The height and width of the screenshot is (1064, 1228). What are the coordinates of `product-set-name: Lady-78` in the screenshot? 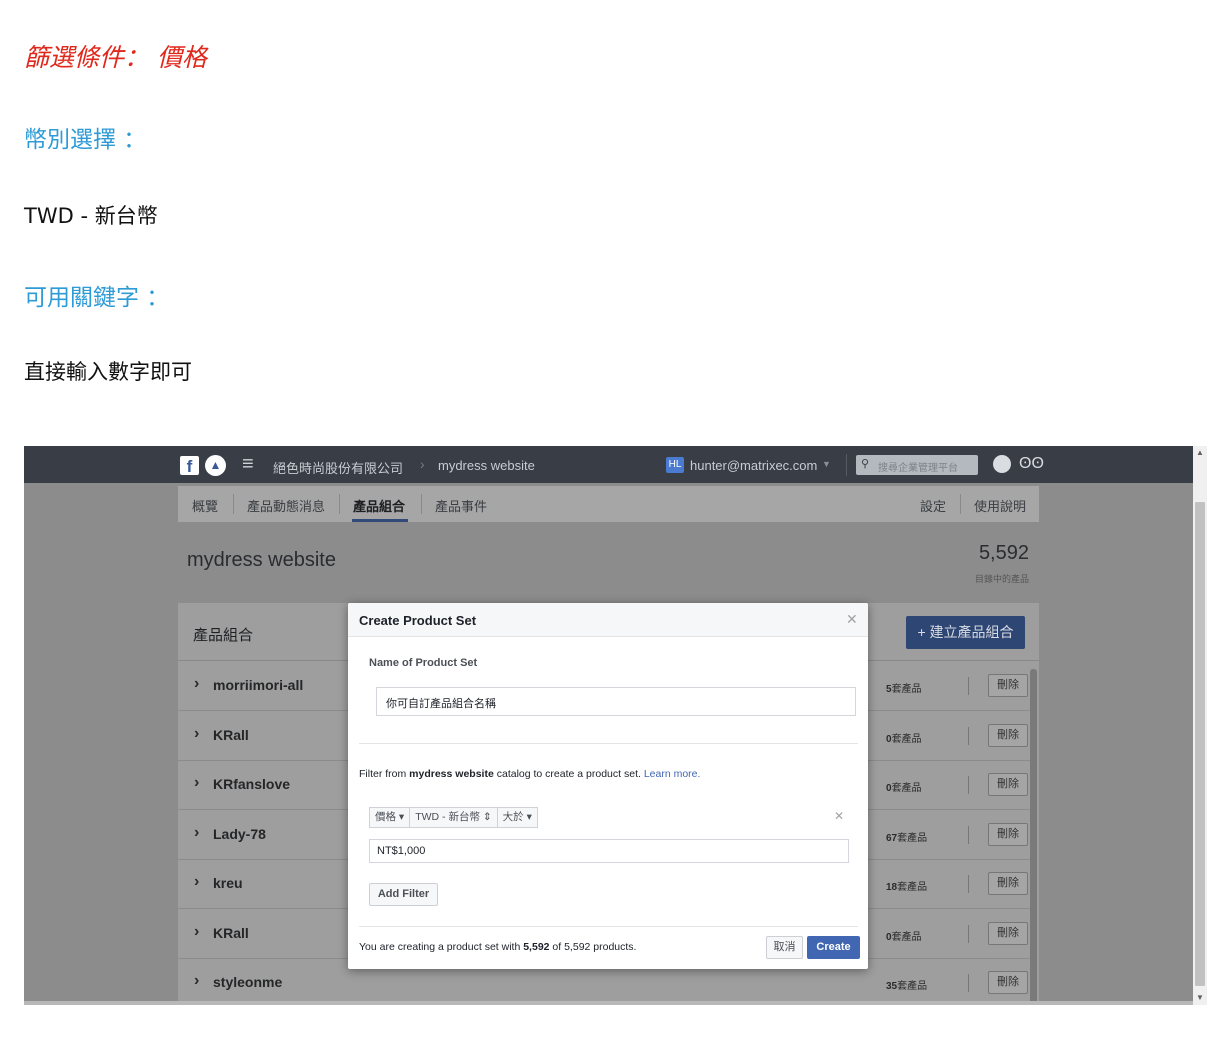 It's located at (239, 834).